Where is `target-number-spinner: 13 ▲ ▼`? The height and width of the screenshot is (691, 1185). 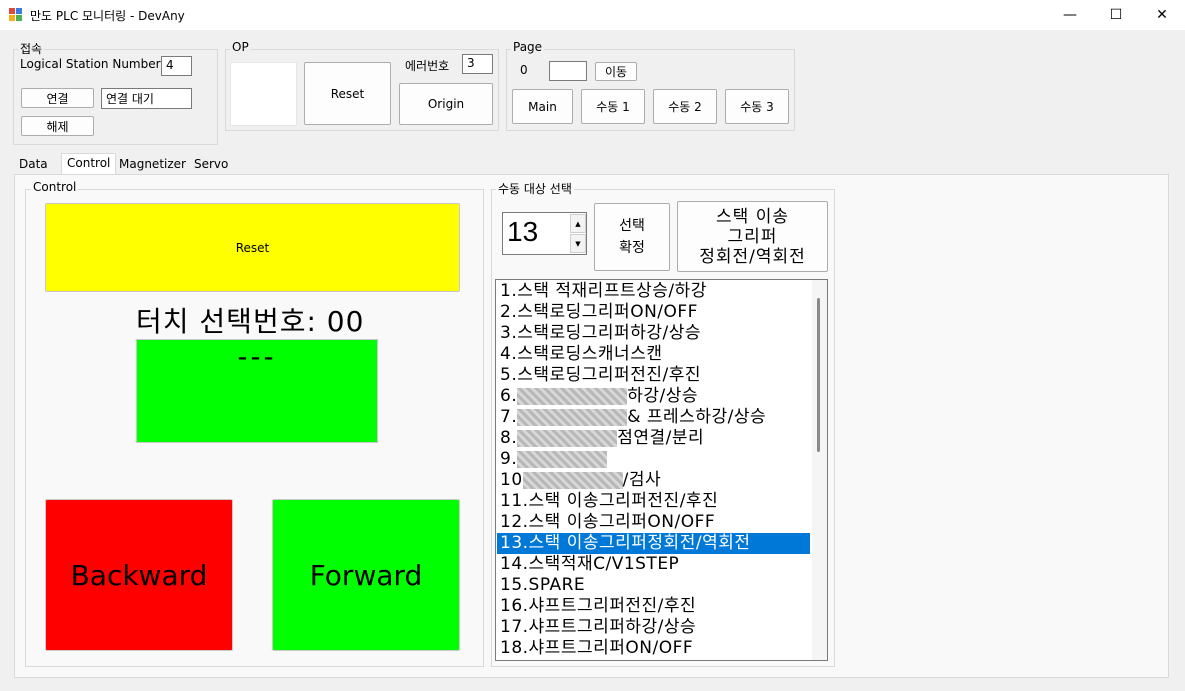
target-number-spinner: 13 ▲ ▼ is located at coordinates (544, 233).